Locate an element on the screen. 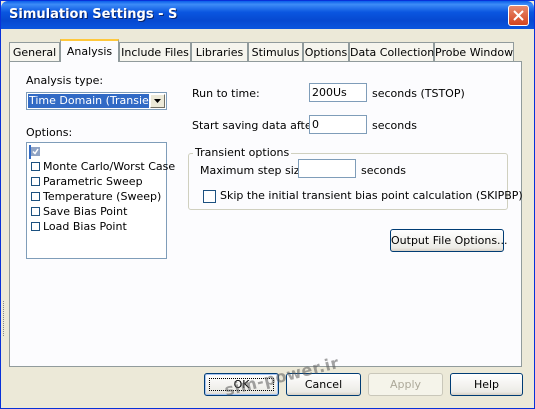 The image size is (535, 409). option-general-settings: General Settings is located at coordinates (82, 152).